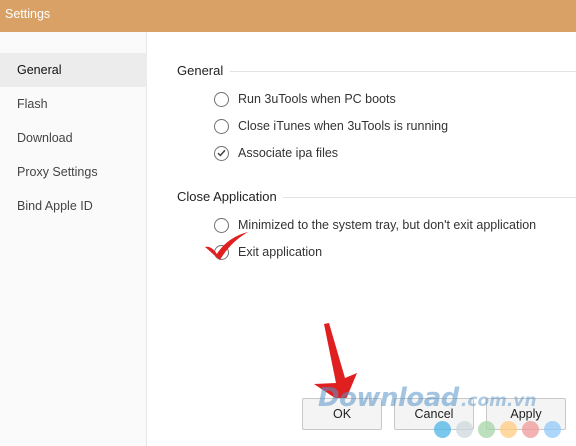 This screenshot has width=576, height=446. I want to click on option-label: Run 3uTools when PC boots, so click(317, 99).